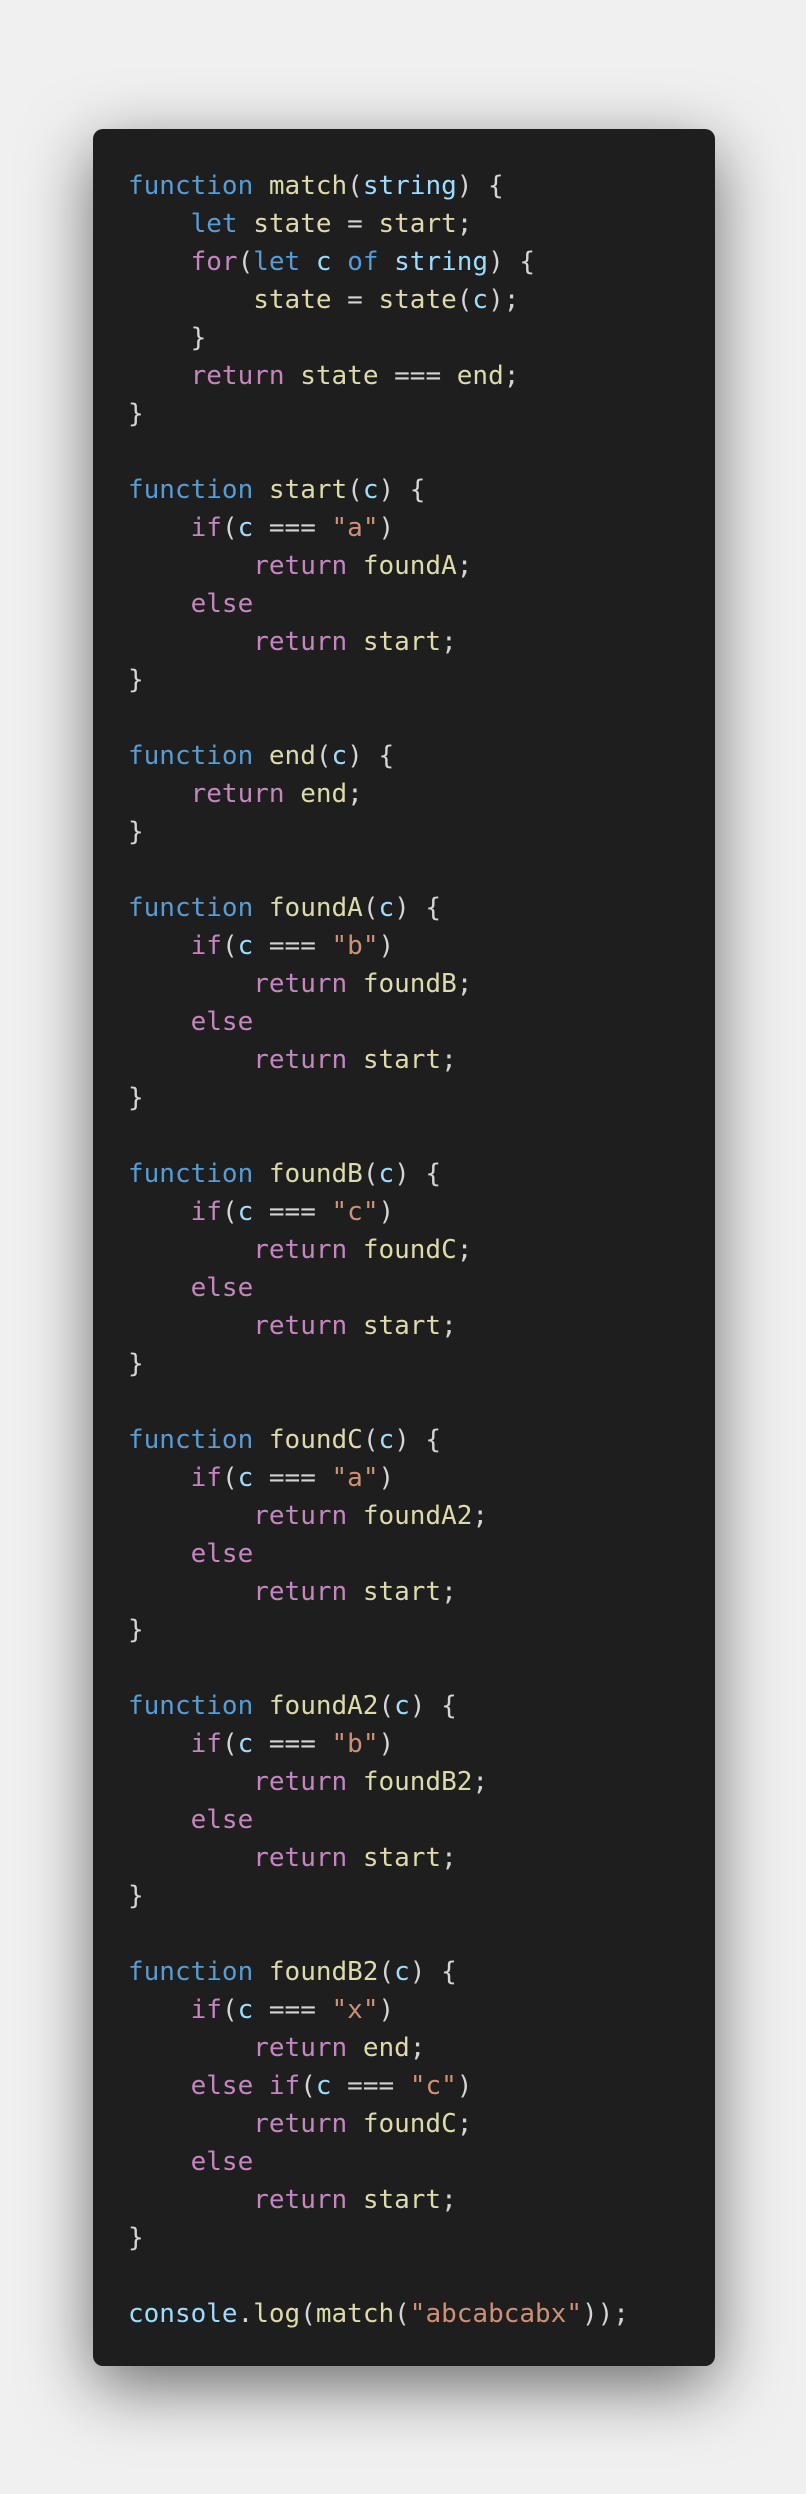 The image size is (806, 2494). What do you see at coordinates (421, 528) in the screenshot?
I see `code-line: if(c === "a")` at bounding box center [421, 528].